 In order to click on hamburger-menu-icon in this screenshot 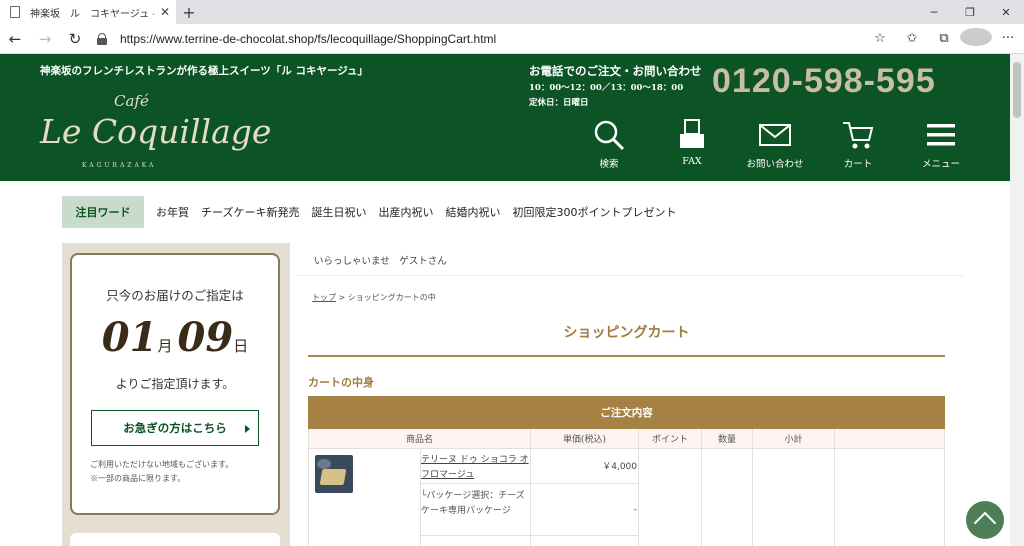, I will do `click(941, 135)`.